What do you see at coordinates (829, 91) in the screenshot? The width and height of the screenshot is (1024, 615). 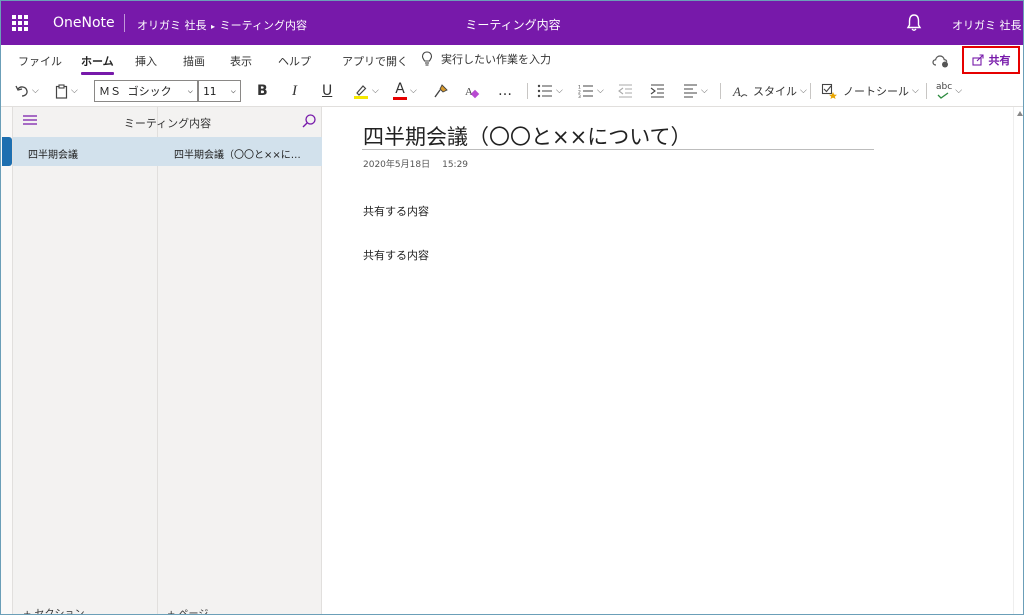 I see `tag-icon` at bounding box center [829, 91].